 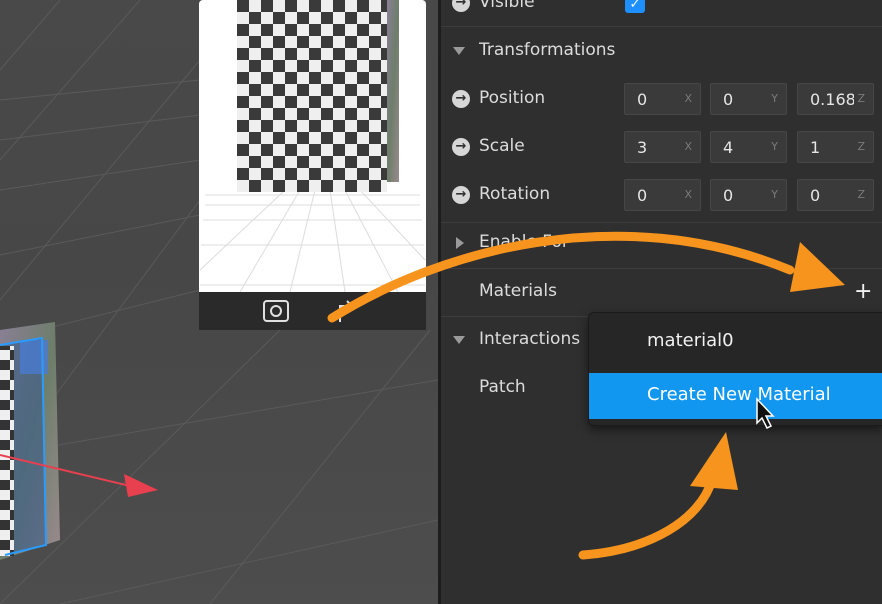 What do you see at coordinates (518, 291) in the screenshot?
I see `materials-label: Materials` at bounding box center [518, 291].